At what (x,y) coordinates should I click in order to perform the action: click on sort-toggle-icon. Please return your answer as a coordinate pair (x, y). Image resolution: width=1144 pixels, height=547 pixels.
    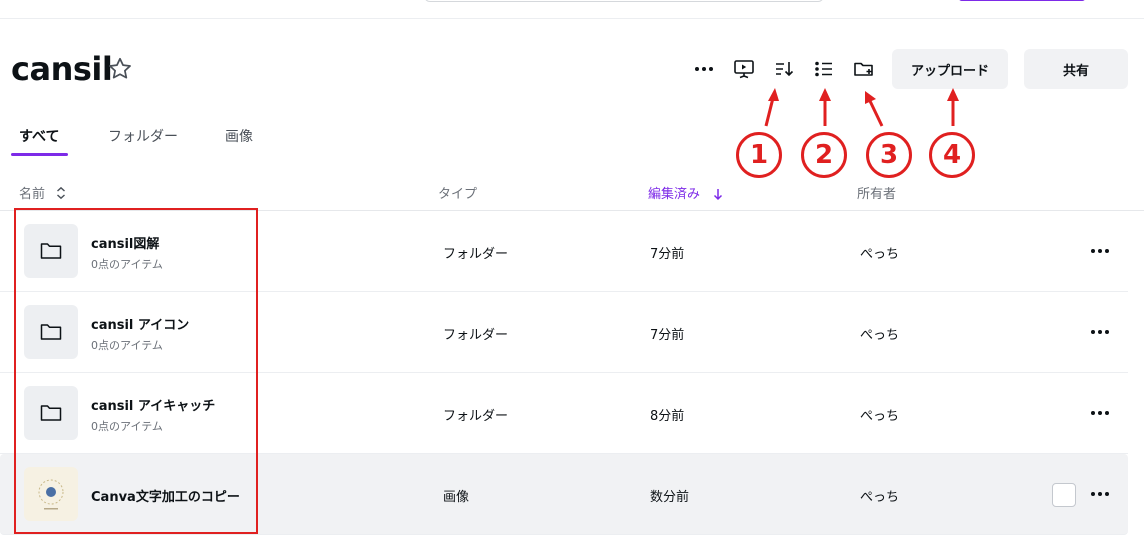
    Looking at the image, I should click on (61, 193).